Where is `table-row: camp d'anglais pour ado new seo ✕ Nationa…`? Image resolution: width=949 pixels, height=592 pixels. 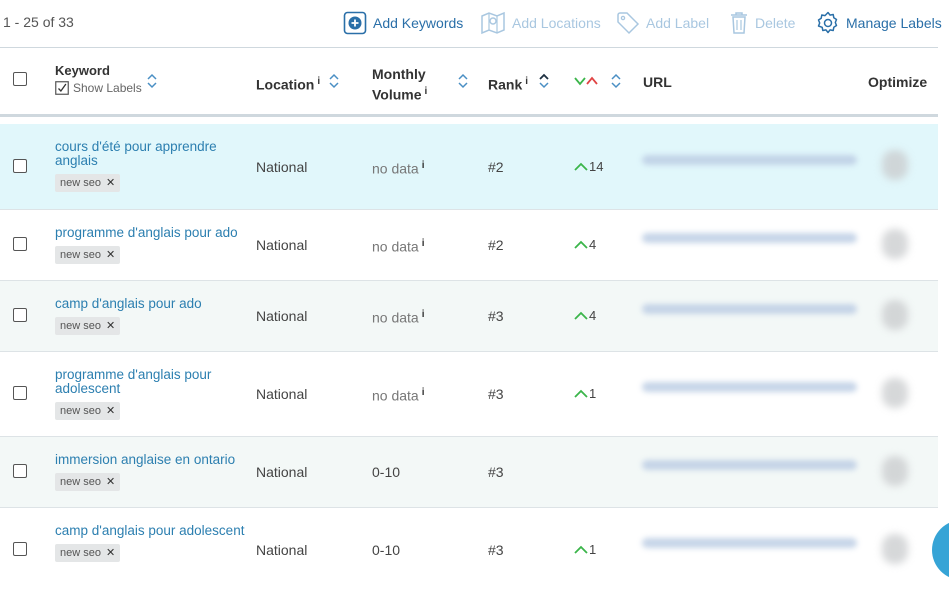
table-row: camp d'anglais pour ado new seo ✕ Nationa… is located at coordinates (469, 316).